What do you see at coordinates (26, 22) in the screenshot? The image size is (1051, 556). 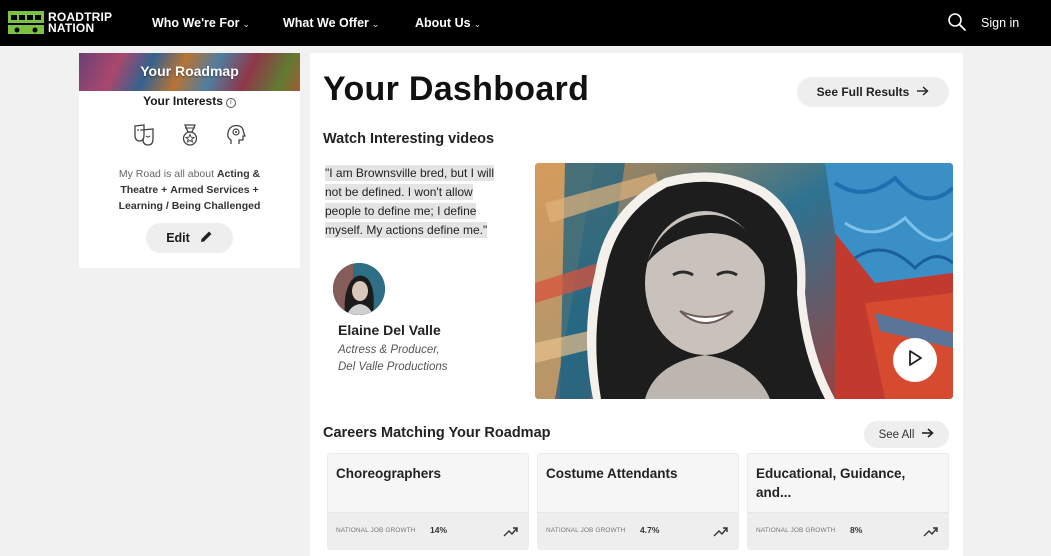 I see `bus-logo-icon` at bounding box center [26, 22].